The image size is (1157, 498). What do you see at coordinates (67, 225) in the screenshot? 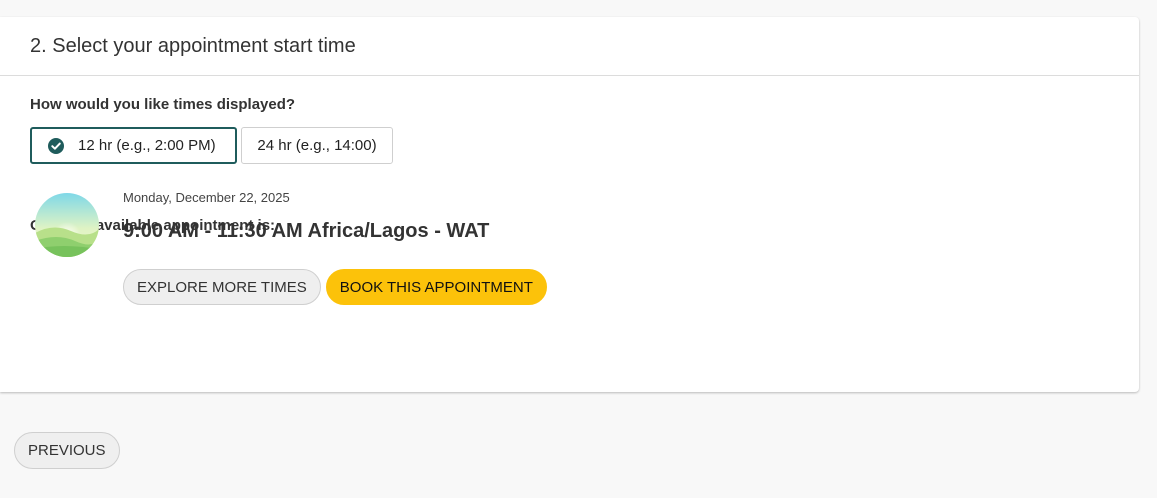
I see `landscape-avatar-icon` at bounding box center [67, 225].